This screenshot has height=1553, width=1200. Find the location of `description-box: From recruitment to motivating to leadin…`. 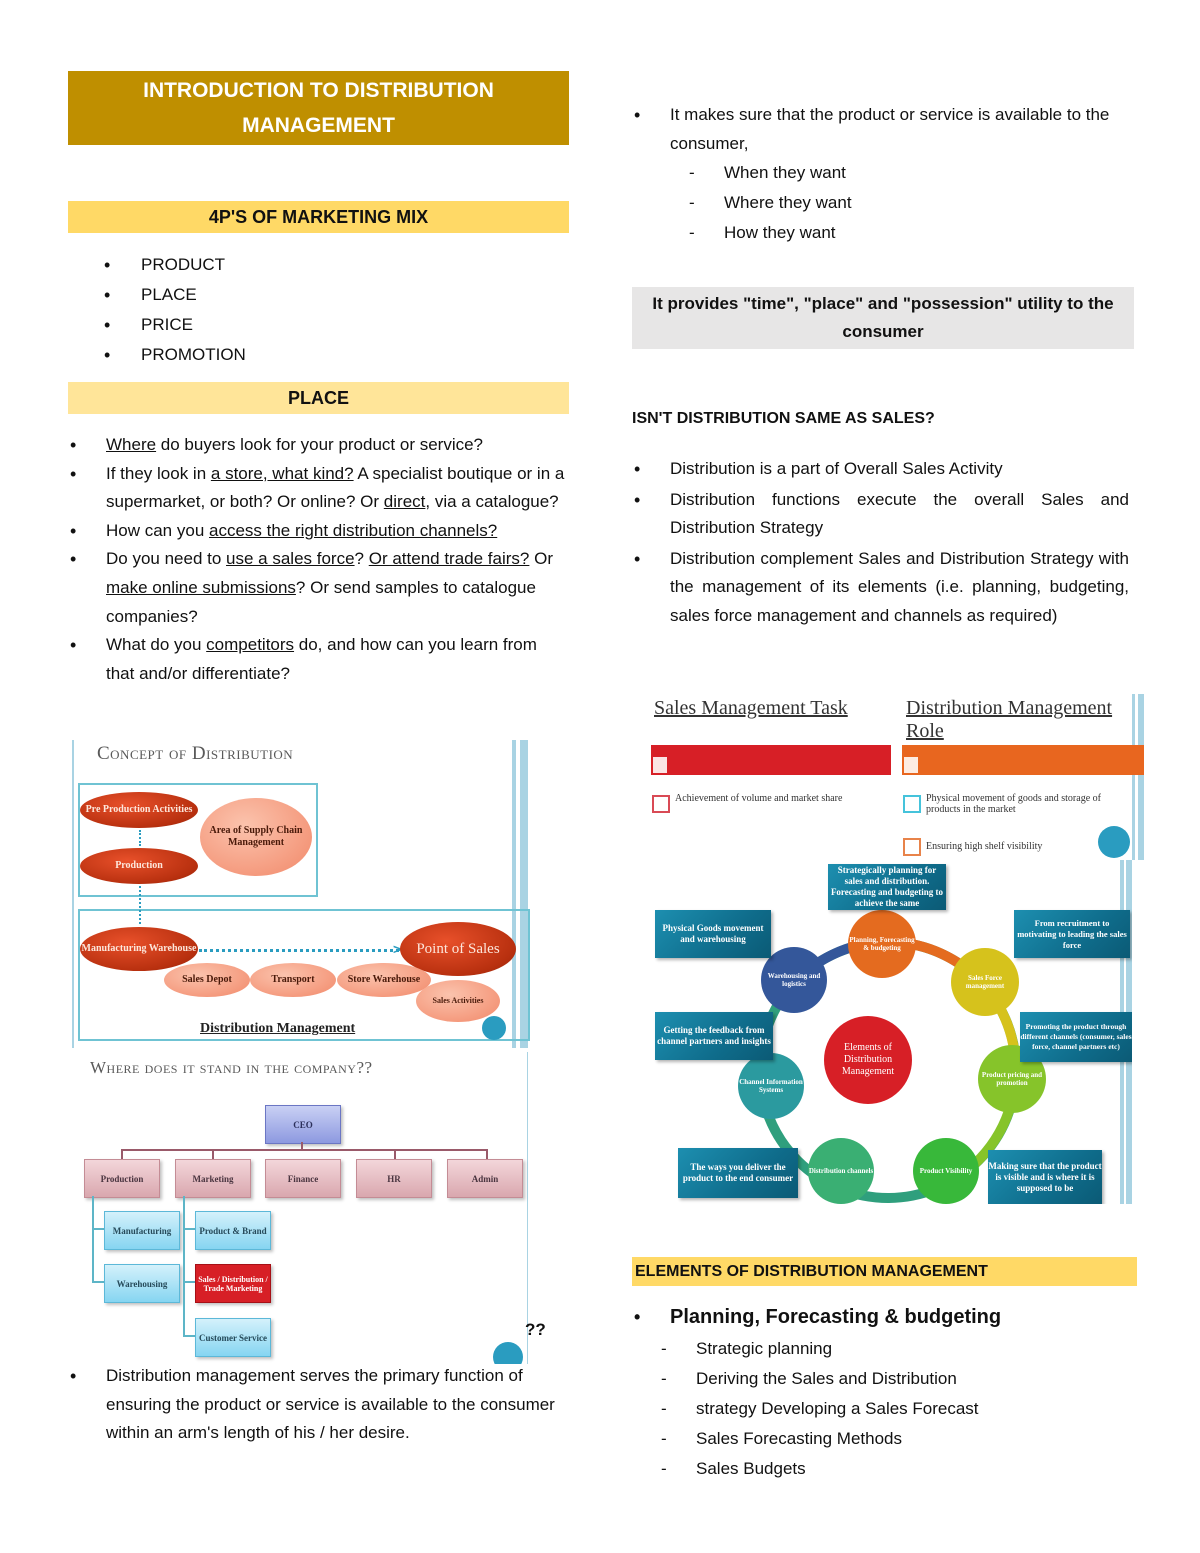

description-box: From recruitment to motivating to leadin… is located at coordinates (1072, 934).